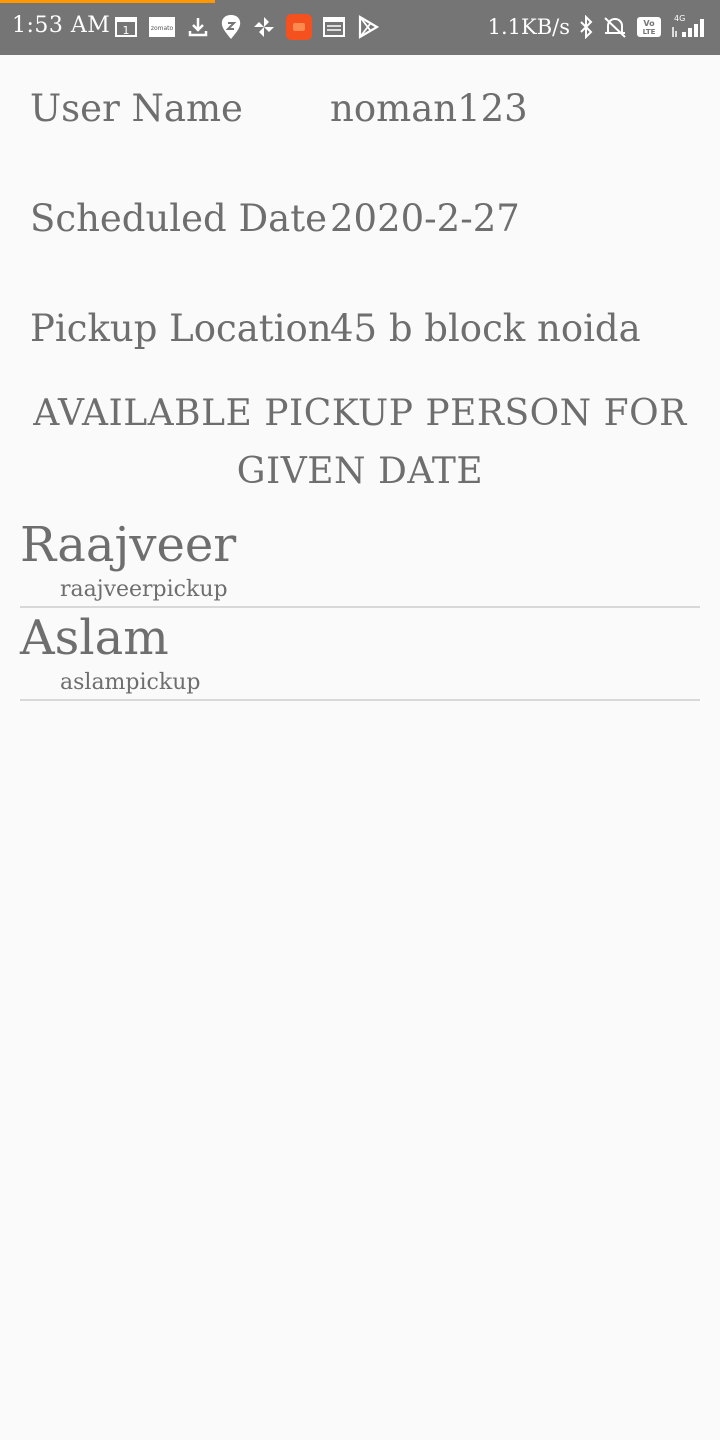 Image resolution: width=720 pixels, height=1440 pixels. What do you see at coordinates (126, 30) in the screenshot?
I see `svg-text: 1` at bounding box center [126, 30].